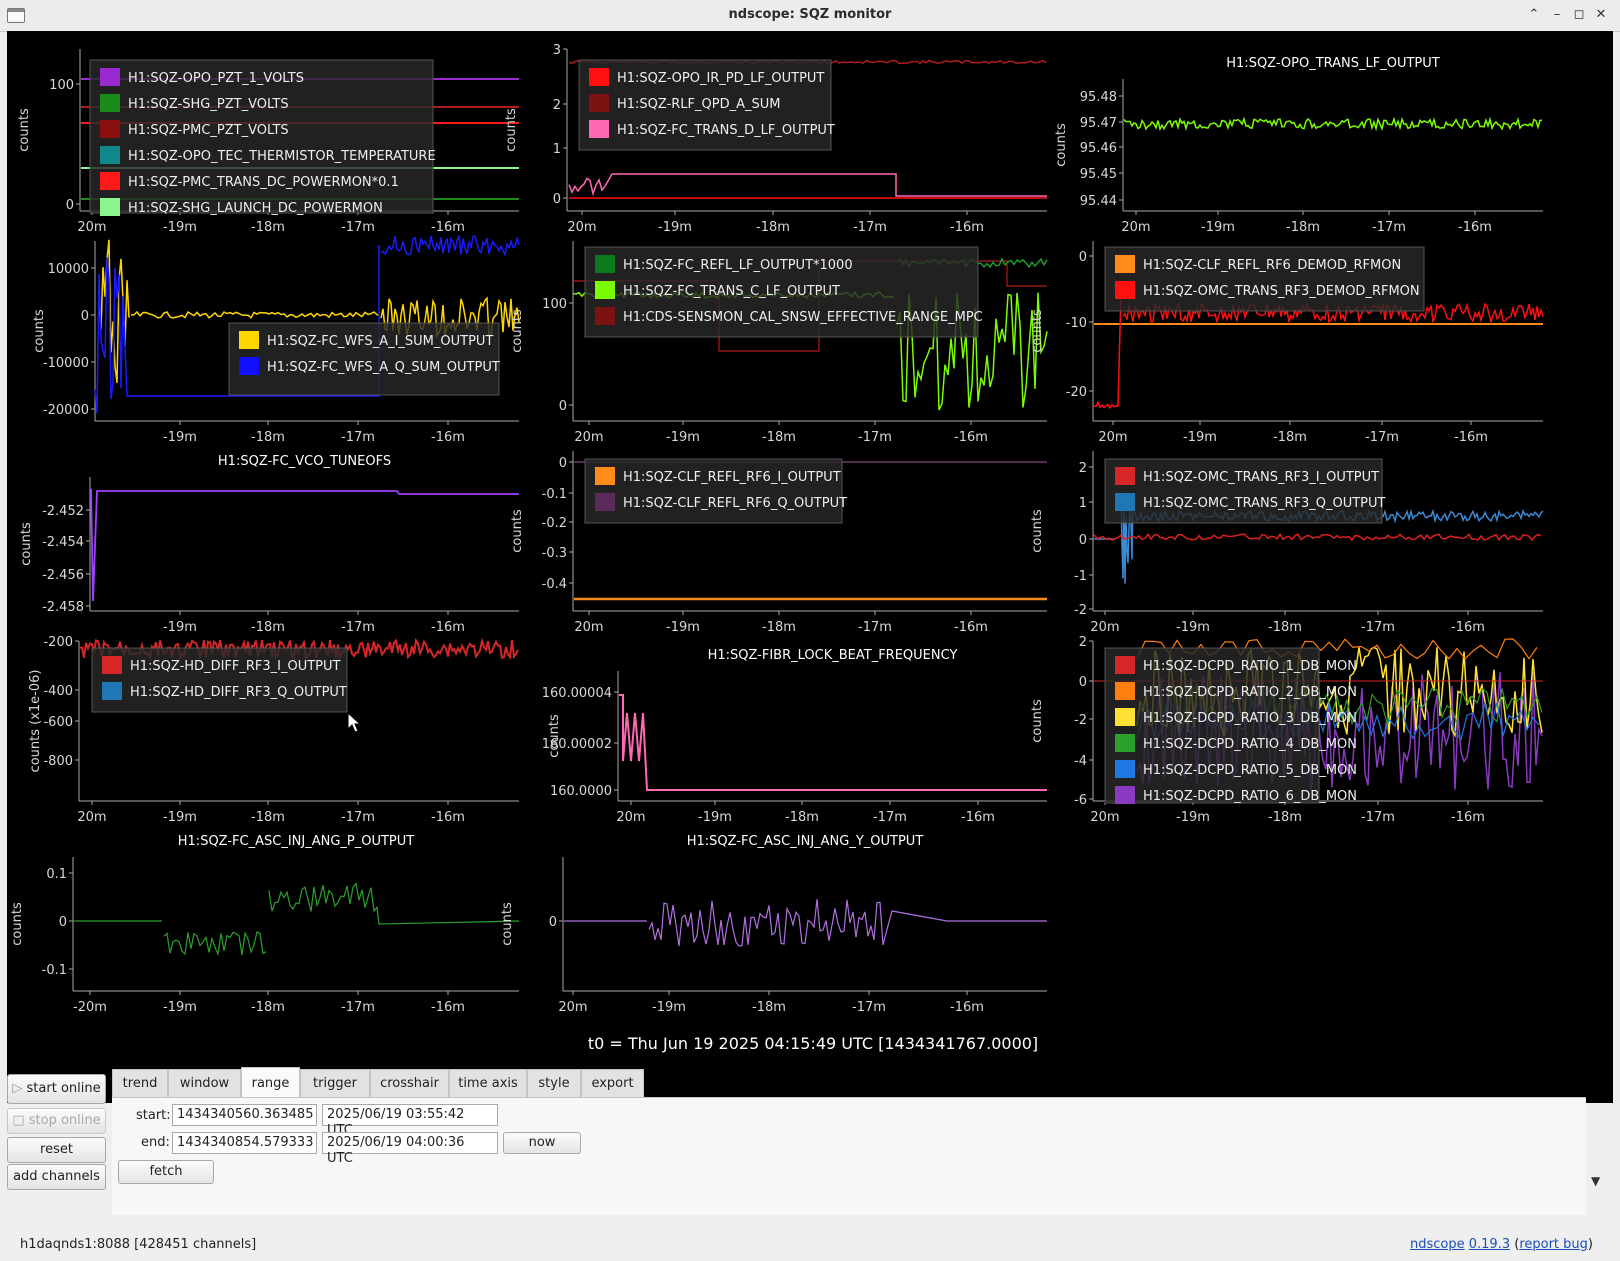  Describe the element at coordinates (1083, 468) in the screenshot. I see `y-tick-label: 2` at that location.